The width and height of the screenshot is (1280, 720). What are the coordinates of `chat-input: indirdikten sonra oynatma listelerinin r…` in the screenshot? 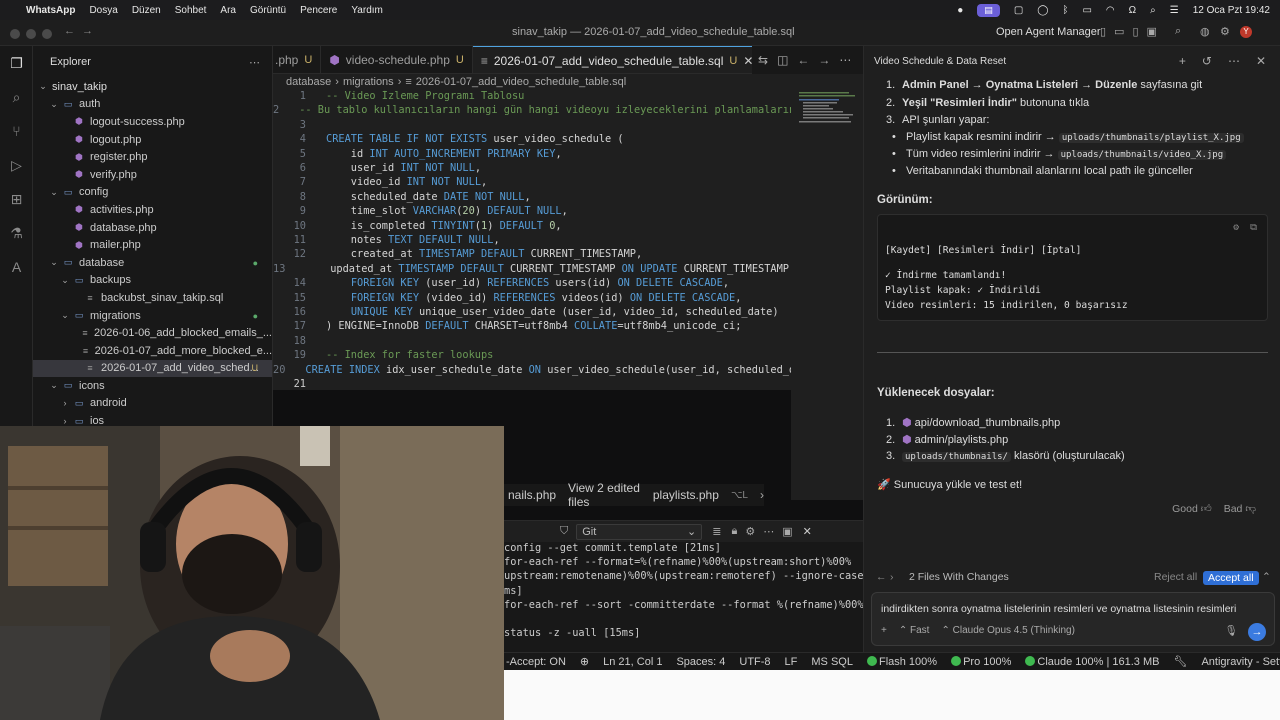 It's located at (1073, 619).